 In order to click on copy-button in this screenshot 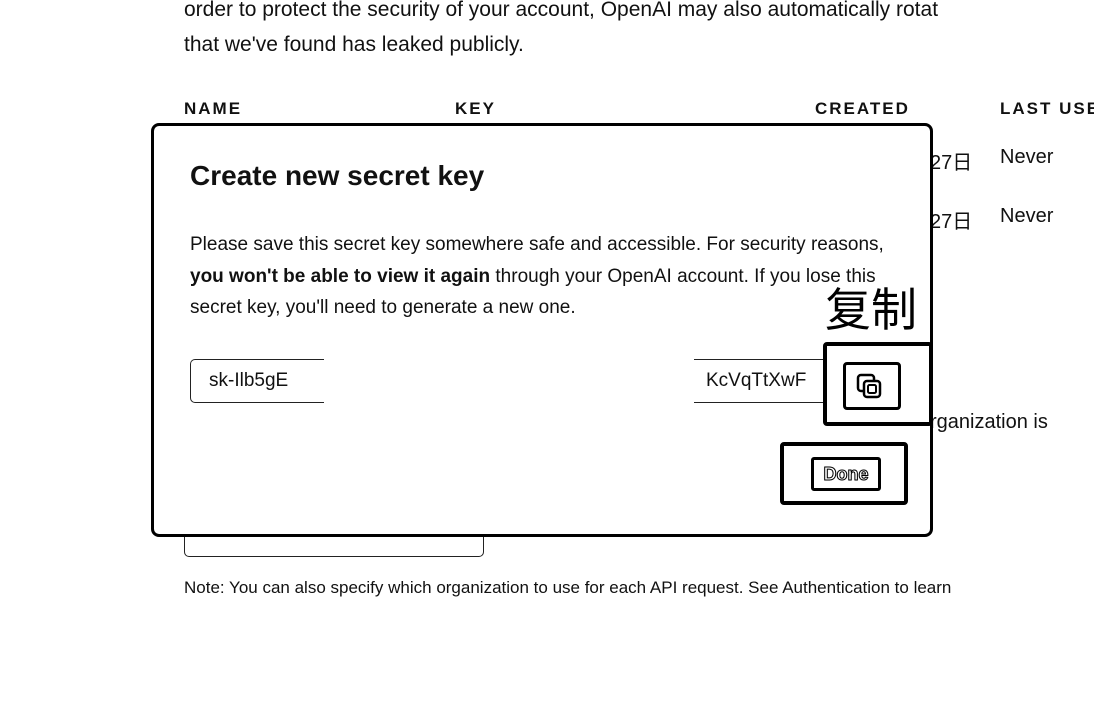, I will do `click(878, 384)`.